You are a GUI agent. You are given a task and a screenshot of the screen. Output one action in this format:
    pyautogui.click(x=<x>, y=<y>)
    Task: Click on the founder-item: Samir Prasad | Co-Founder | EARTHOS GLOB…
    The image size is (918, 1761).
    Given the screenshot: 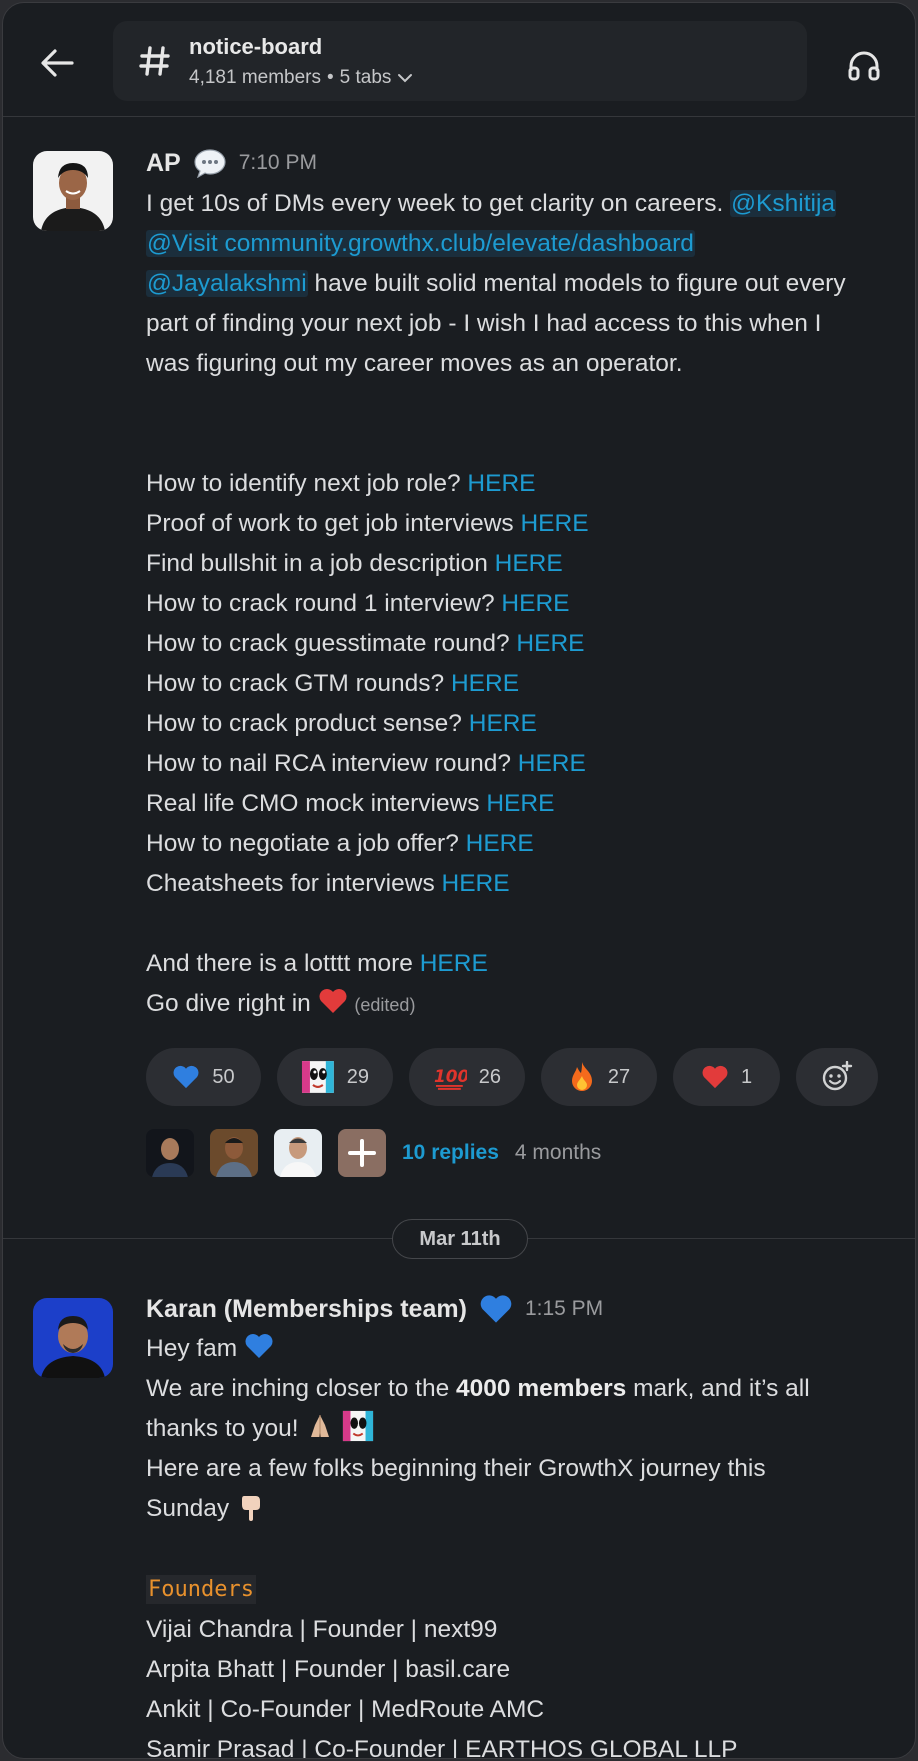 What is the action you would take?
    pyautogui.click(x=442, y=1747)
    